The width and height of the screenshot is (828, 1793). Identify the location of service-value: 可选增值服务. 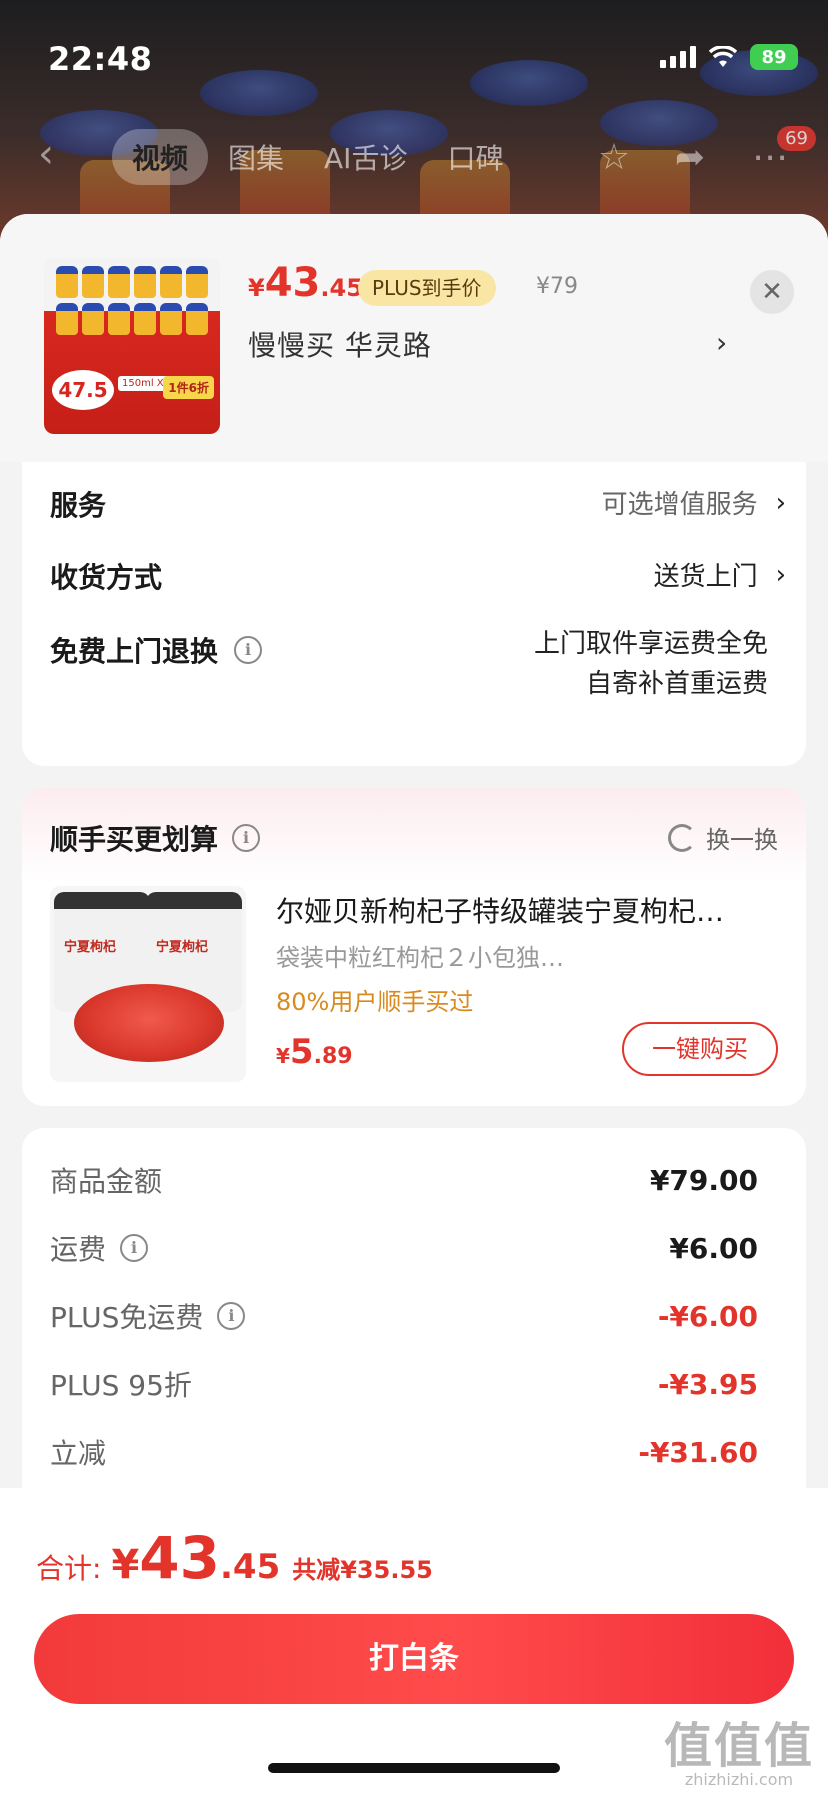
(679, 505).